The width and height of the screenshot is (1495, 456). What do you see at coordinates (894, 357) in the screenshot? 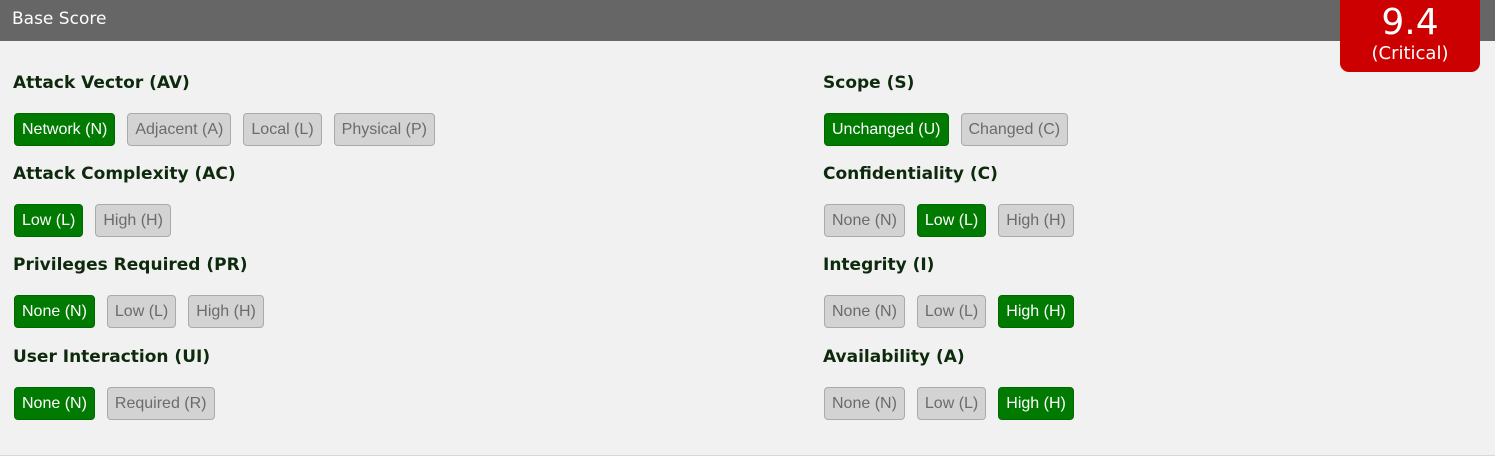
I see `metric-title: Availability (A)` at bounding box center [894, 357].